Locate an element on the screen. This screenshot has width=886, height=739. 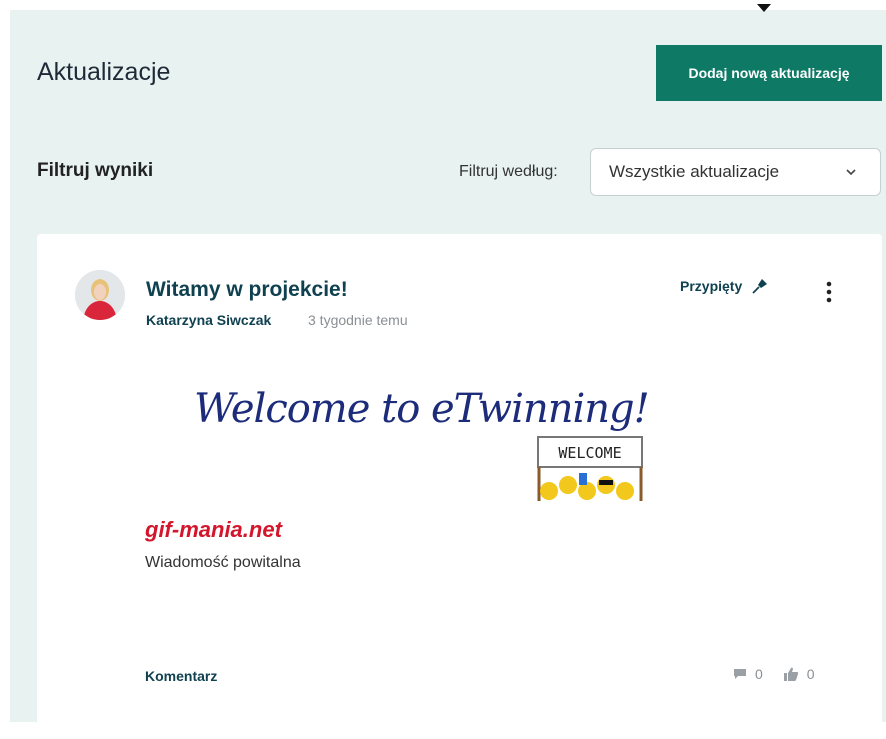
pinned-label: Przypięty is located at coordinates (711, 286).